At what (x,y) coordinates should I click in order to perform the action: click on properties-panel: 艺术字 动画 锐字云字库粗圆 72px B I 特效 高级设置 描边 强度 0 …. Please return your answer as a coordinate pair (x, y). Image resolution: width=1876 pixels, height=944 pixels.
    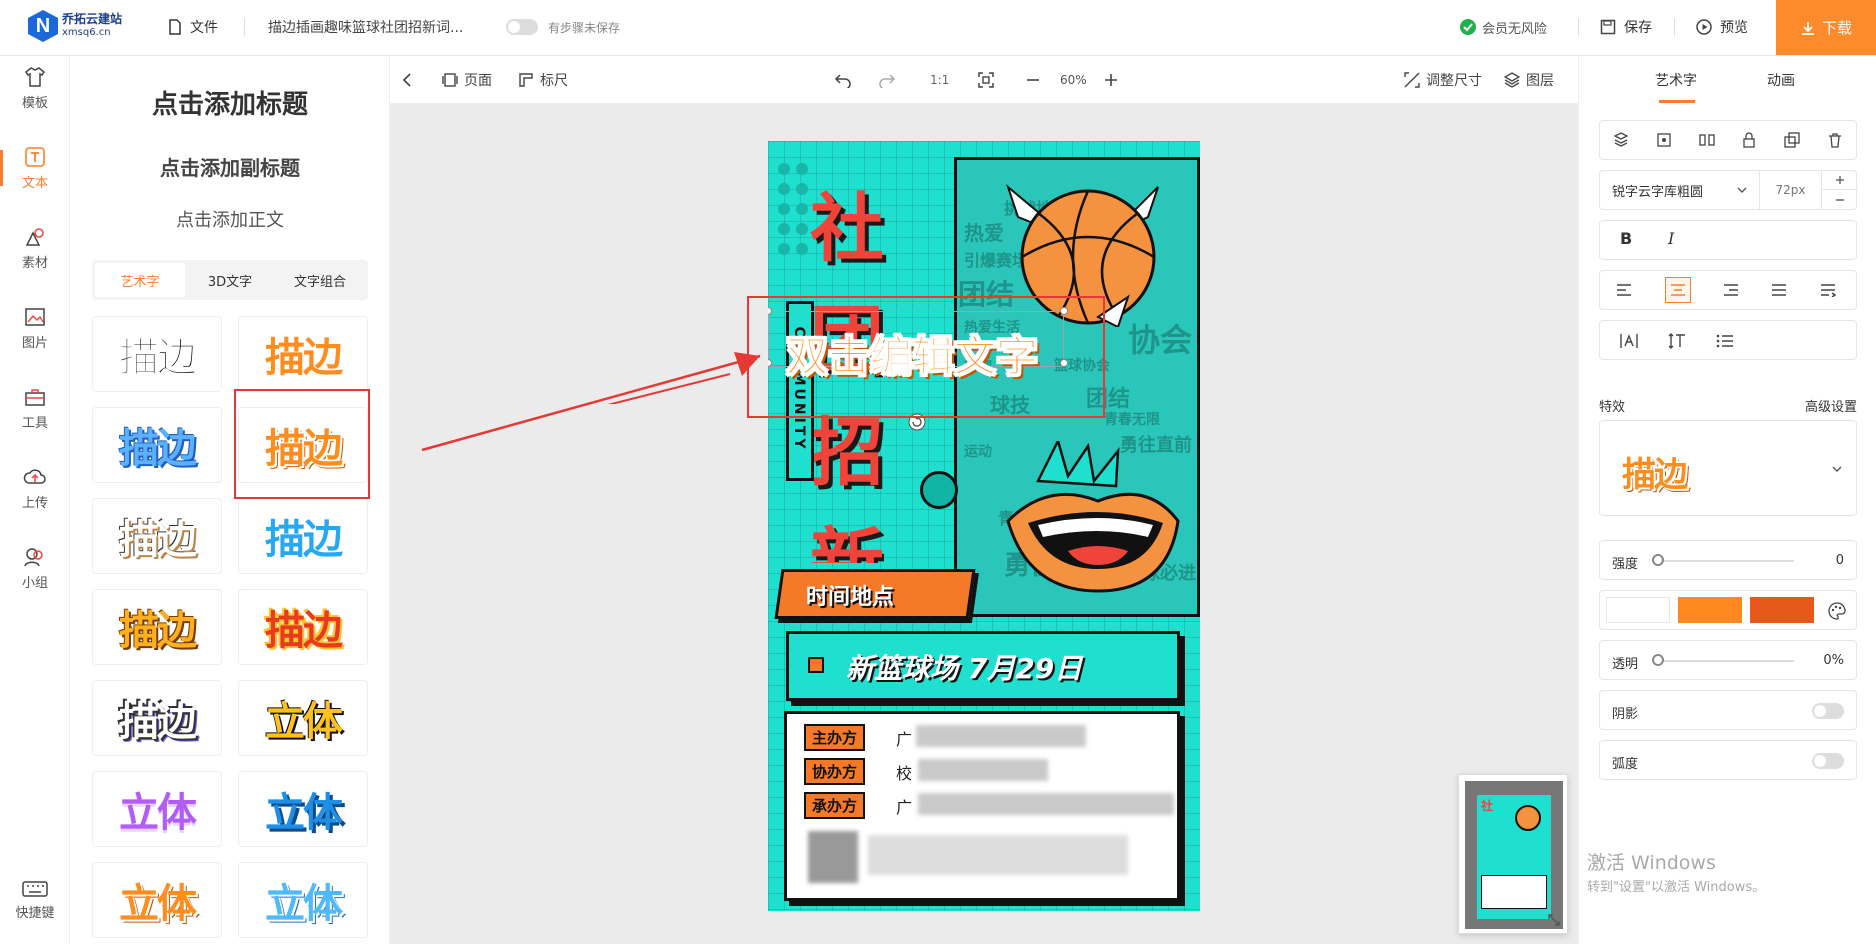
    Looking at the image, I should click on (1727, 500).